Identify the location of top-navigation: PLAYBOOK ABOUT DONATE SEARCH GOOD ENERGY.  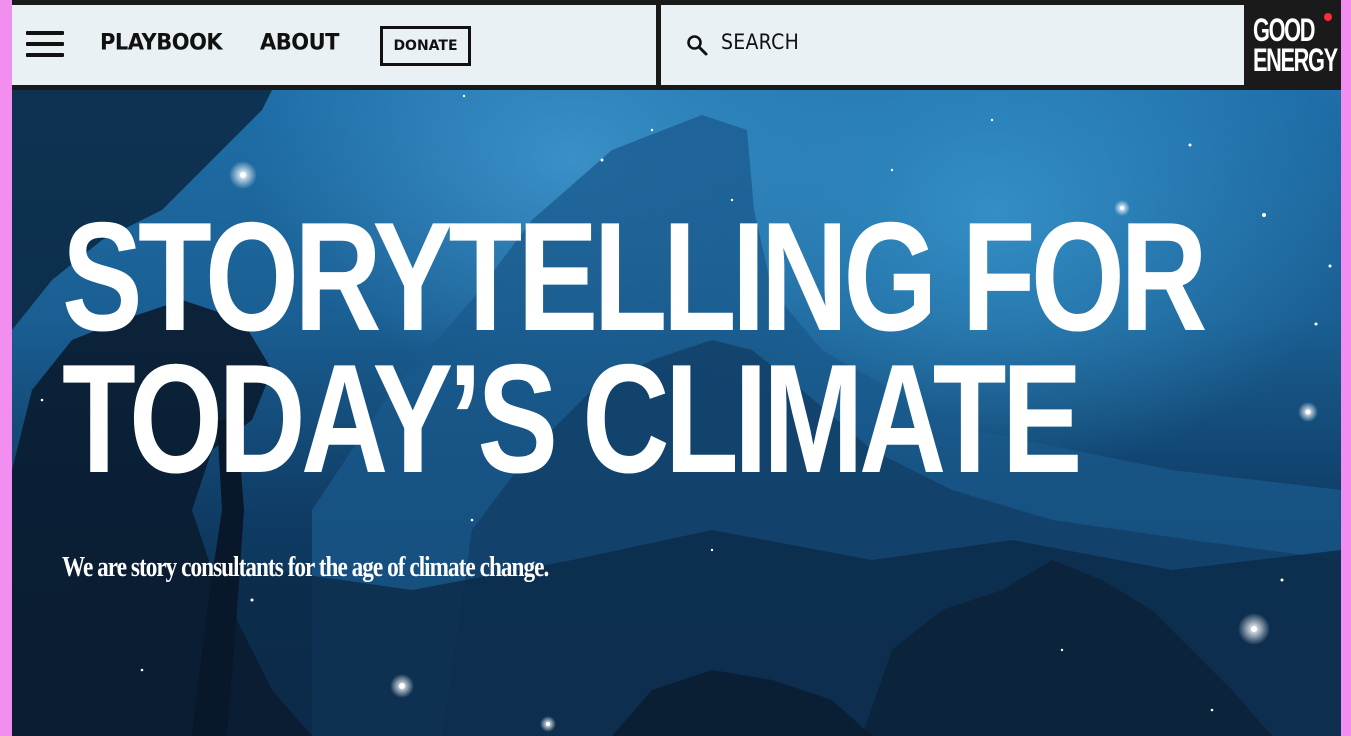
(676, 45).